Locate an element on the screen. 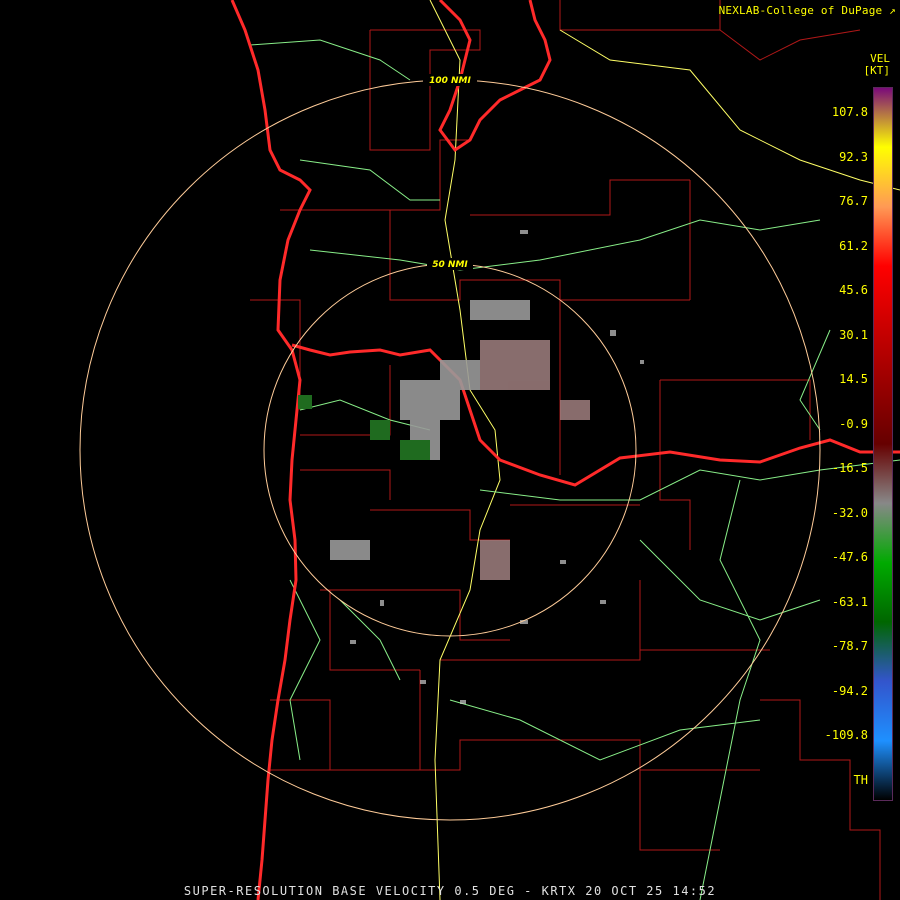  color-scale-tick: -16.5 is located at coordinates (849, 468).